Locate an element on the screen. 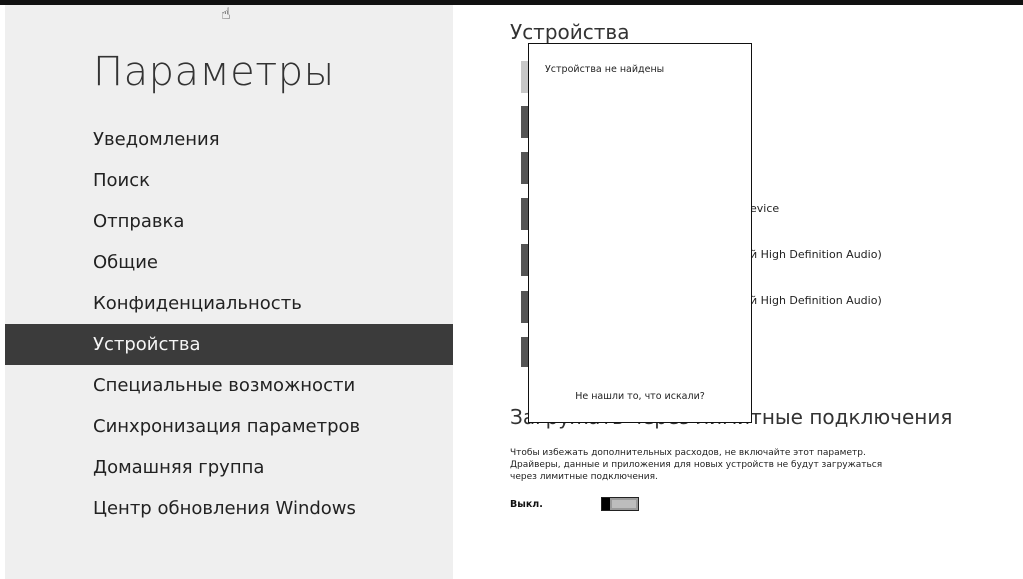  toggle-thumb is located at coordinates (606, 504).